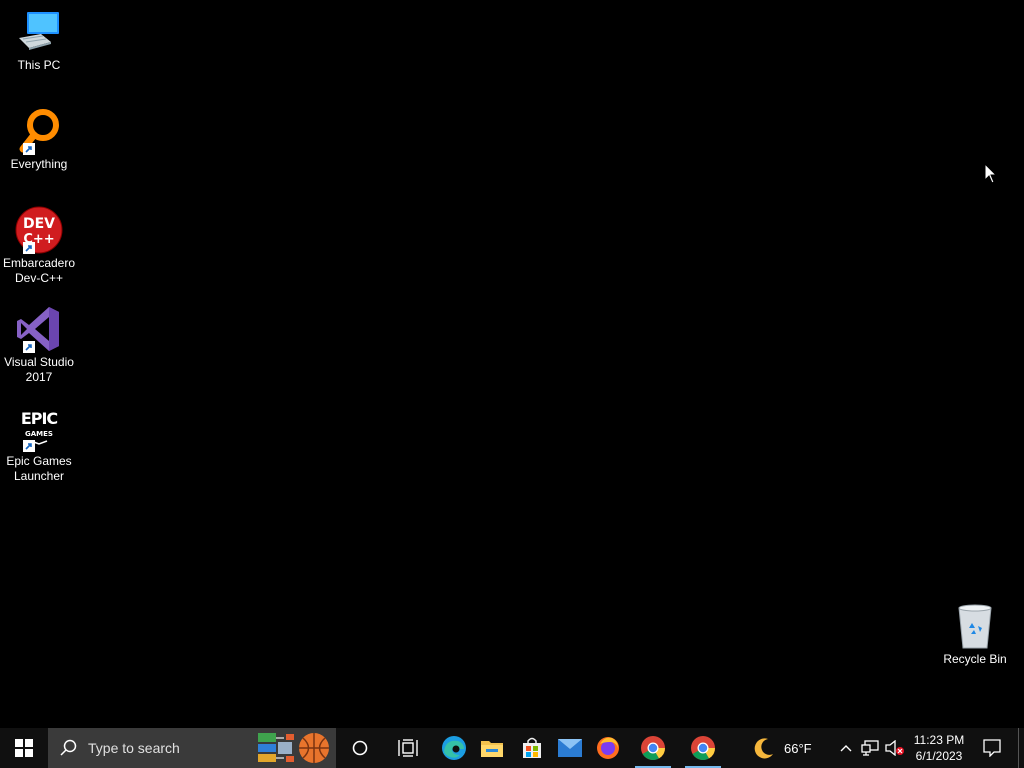  Describe the element at coordinates (939, 756) in the screenshot. I see `clock-date: 6/1/2023` at that location.